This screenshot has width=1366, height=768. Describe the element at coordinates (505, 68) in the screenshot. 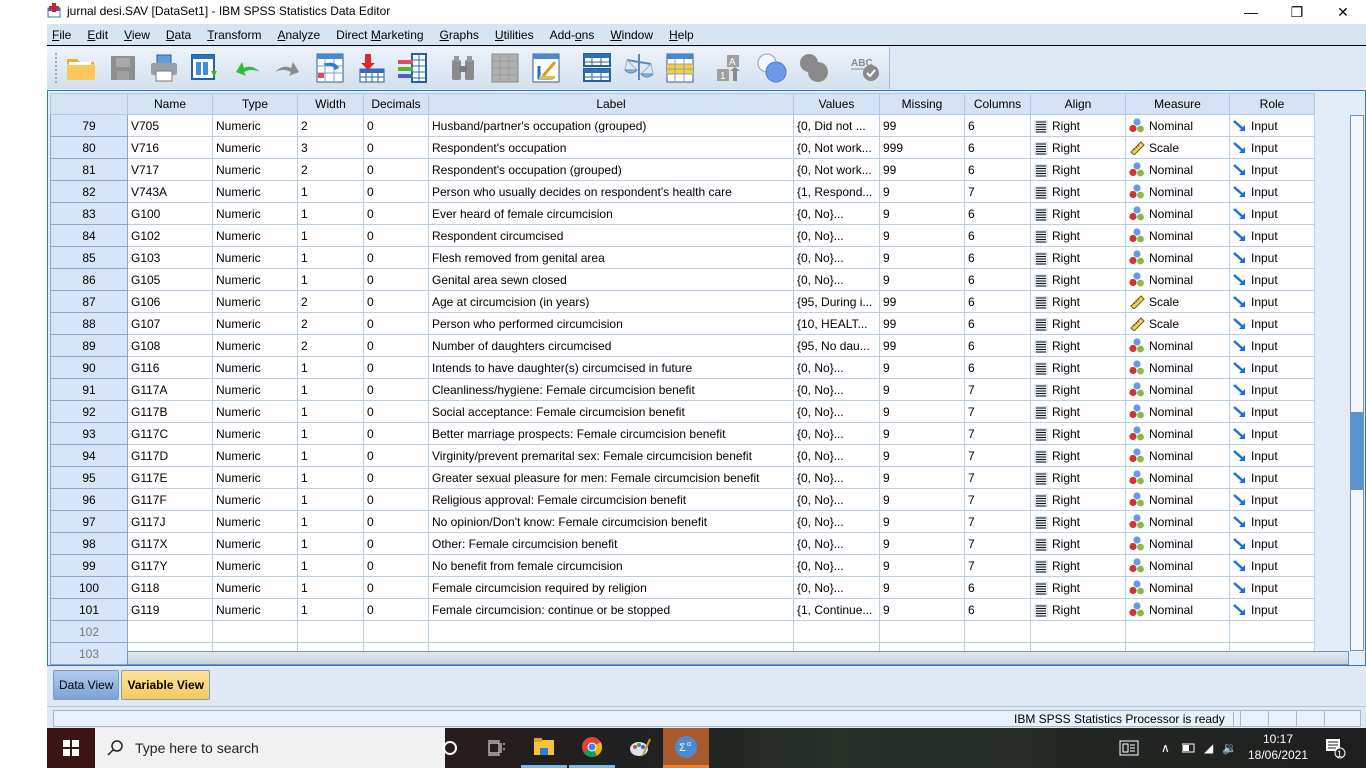

I see `insert-cases-button` at that location.